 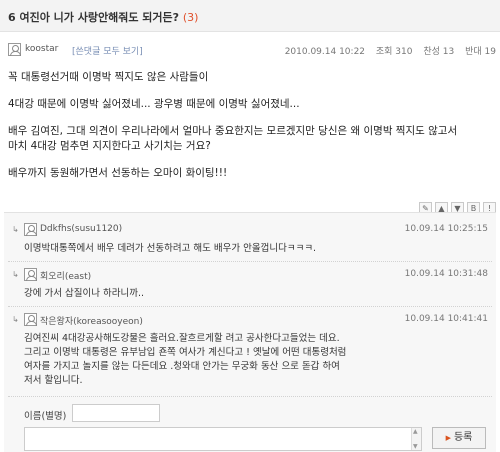 I want to click on comment-textarea, so click(x=223, y=439).